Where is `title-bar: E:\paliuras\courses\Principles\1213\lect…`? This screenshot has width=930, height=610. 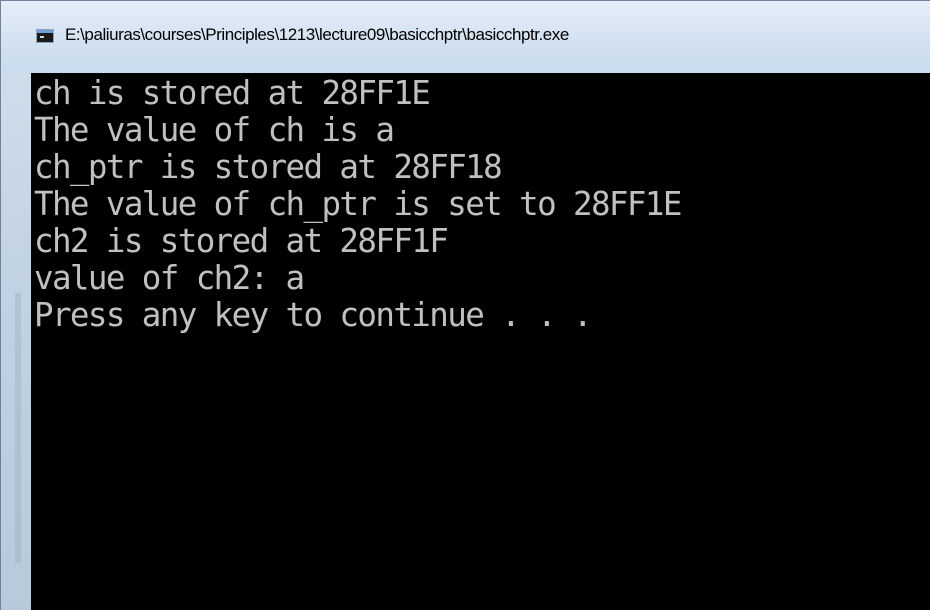 title-bar: E:\paliuras\courses\Principles\1213\lect… is located at coordinates (465, 37).